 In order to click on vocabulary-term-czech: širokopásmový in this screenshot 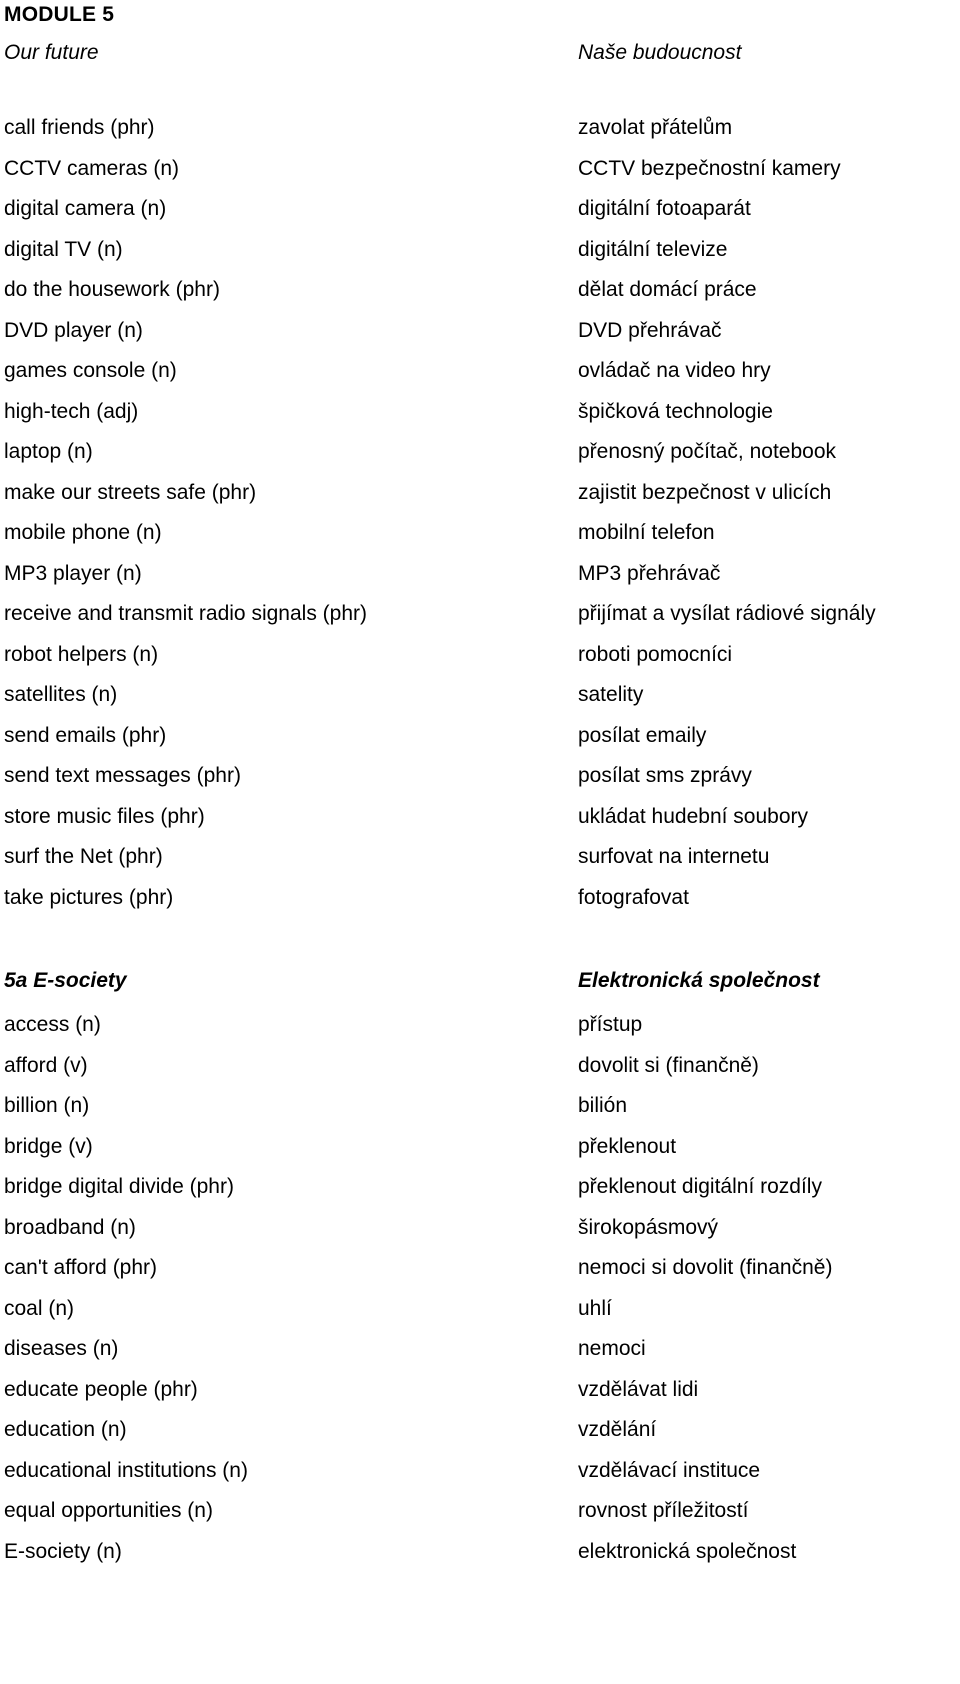, I will do `click(648, 1227)`.